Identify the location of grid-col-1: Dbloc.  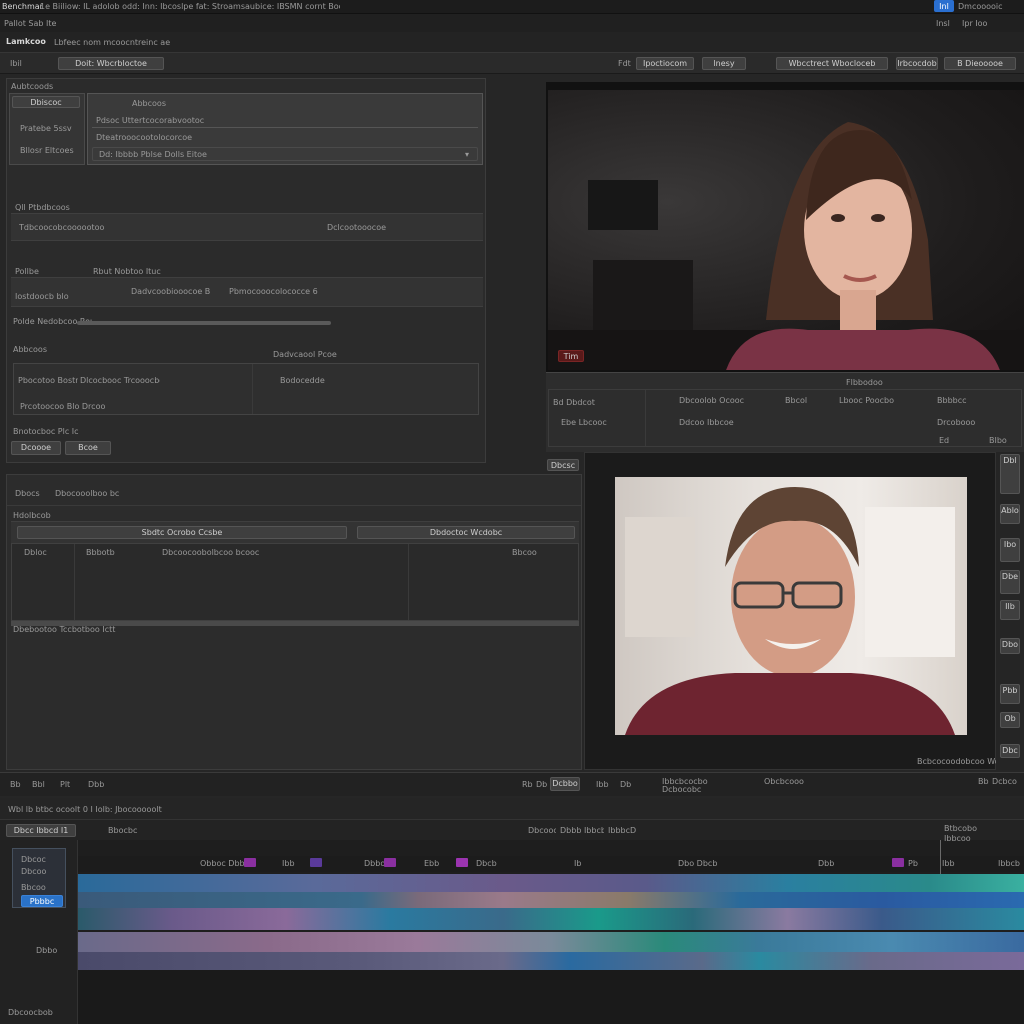
(35, 552).